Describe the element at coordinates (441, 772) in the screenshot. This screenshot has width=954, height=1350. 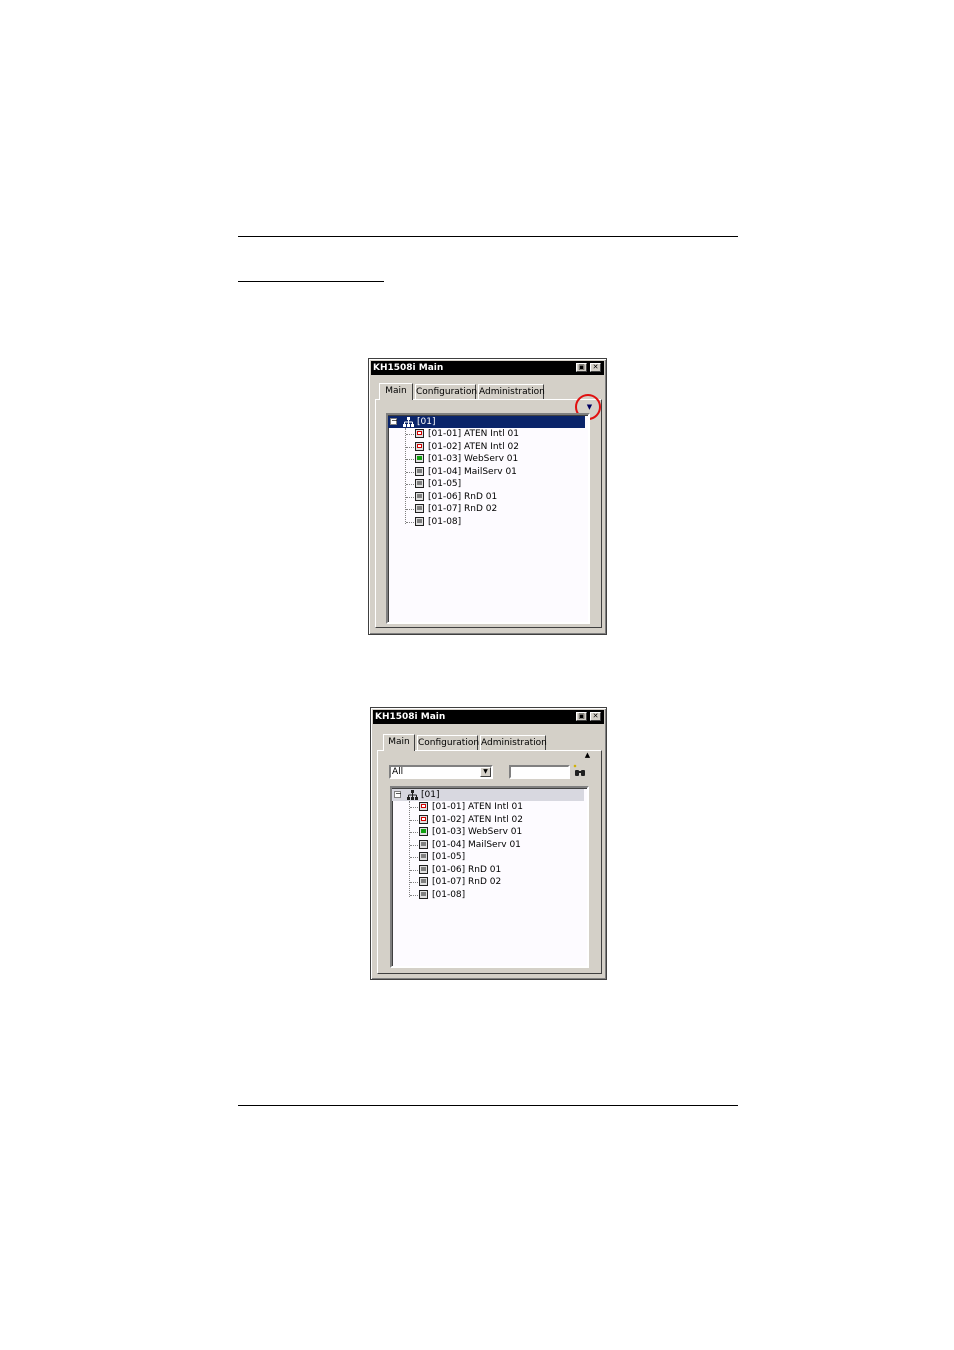
I see `filter-select: All ▼` at that location.